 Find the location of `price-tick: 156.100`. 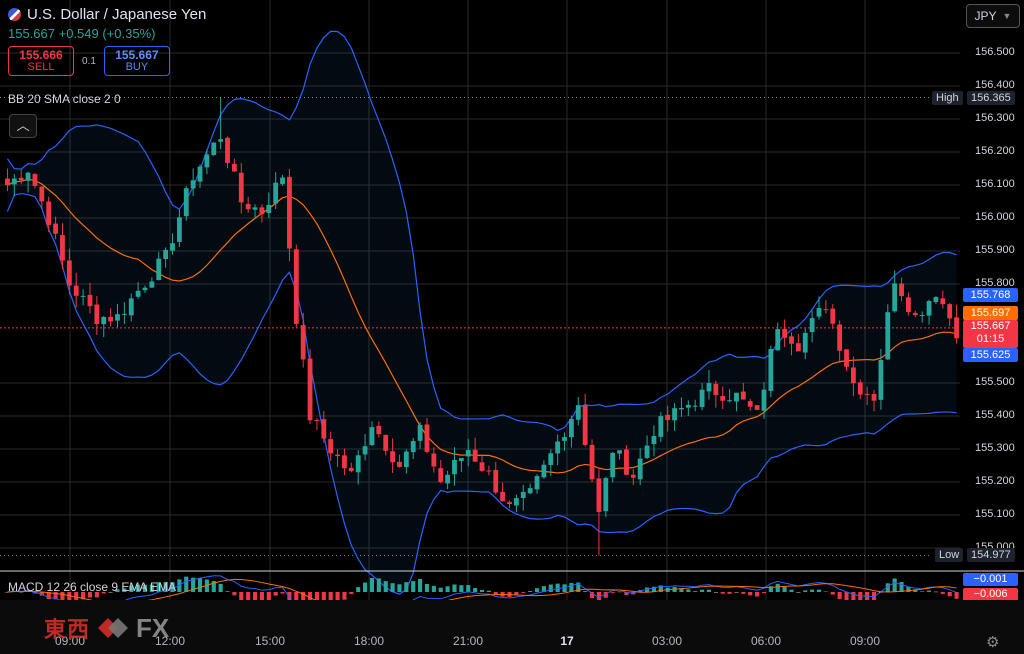

price-tick: 156.100 is located at coordinates (995, 184).